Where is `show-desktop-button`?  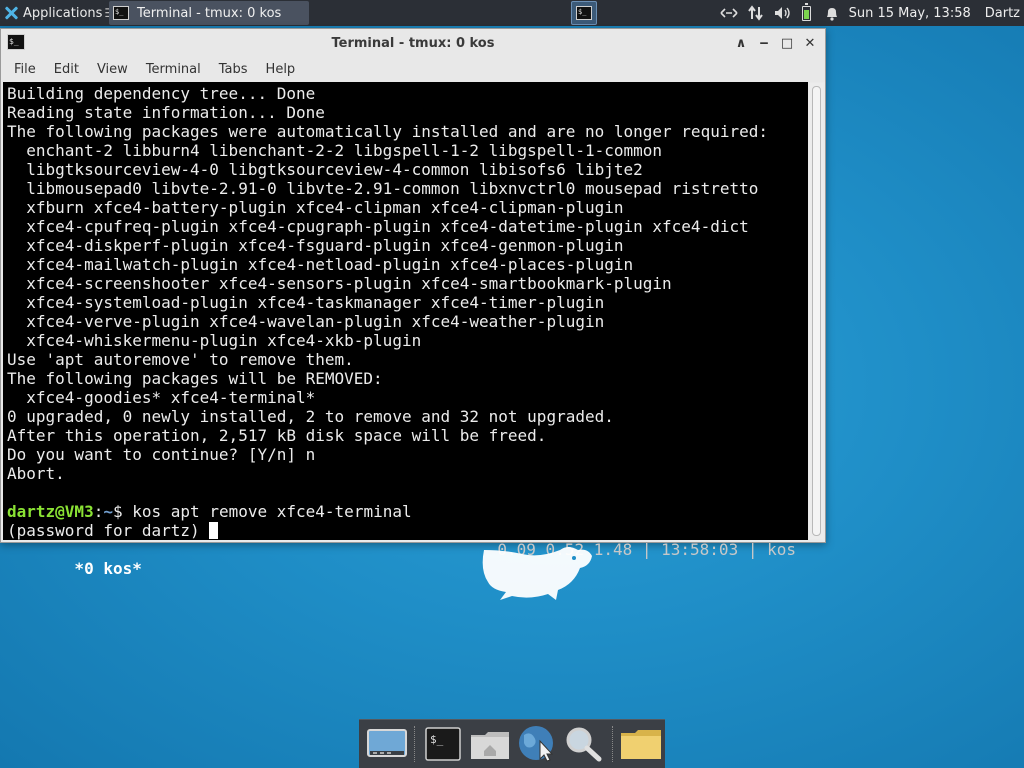 show-desktop-button is located at coordinates (386, 744).